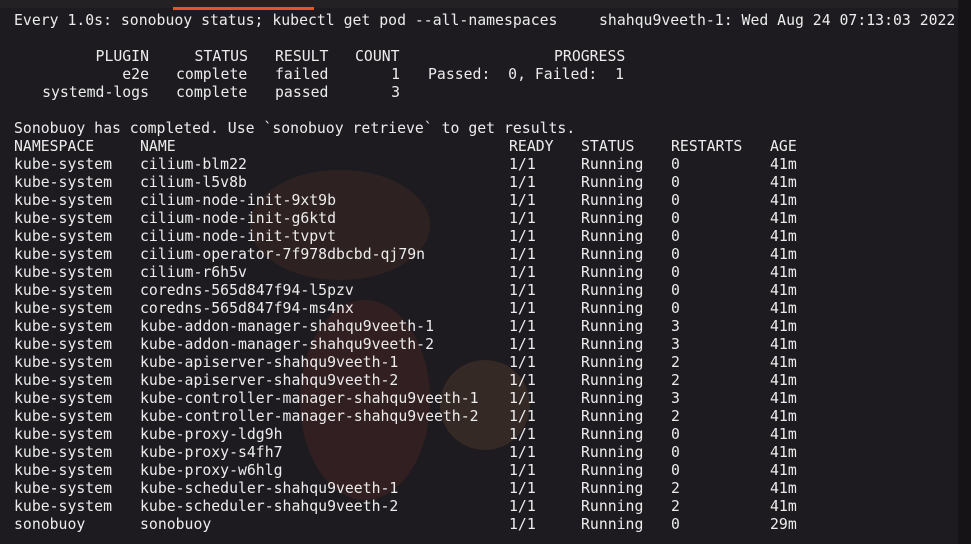 The width and height of the screenshot is (971, 544). Describe the element at coordinates (377, 56) in the screenshot. I see `col-header-count: COUNT` at that location.